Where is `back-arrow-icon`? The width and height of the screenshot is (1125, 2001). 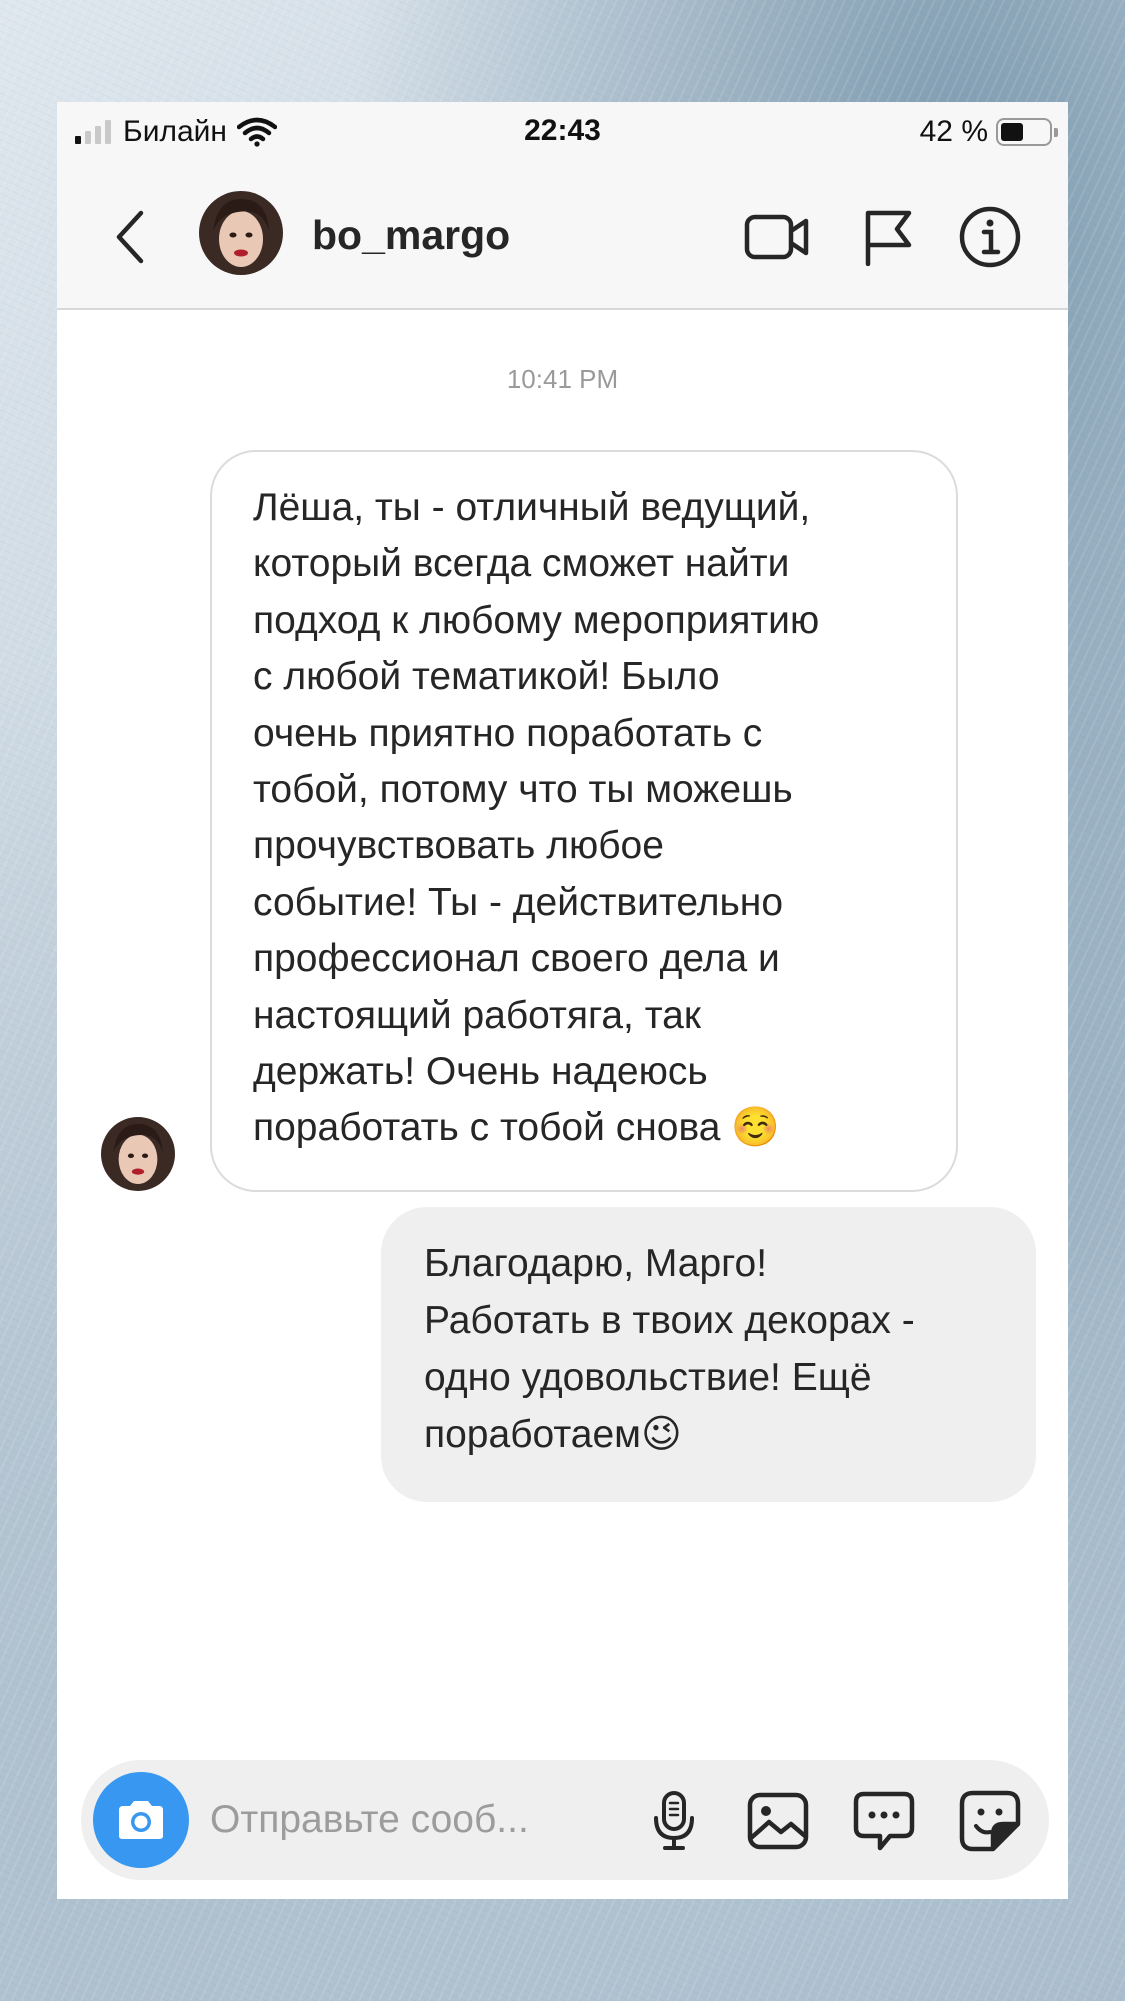 back-arrow-icon is located at coordinates (130, 237).